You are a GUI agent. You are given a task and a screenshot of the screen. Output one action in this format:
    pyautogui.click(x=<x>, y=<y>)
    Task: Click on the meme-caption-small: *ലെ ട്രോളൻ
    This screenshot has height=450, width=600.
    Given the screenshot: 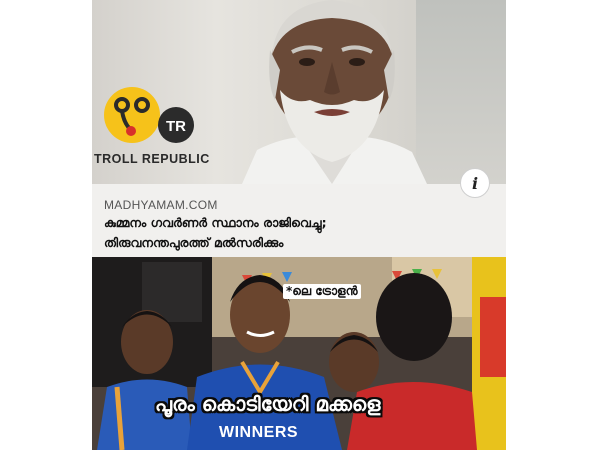 What is the action you would take?
    pyautogui.click(x=322, y=291)
    